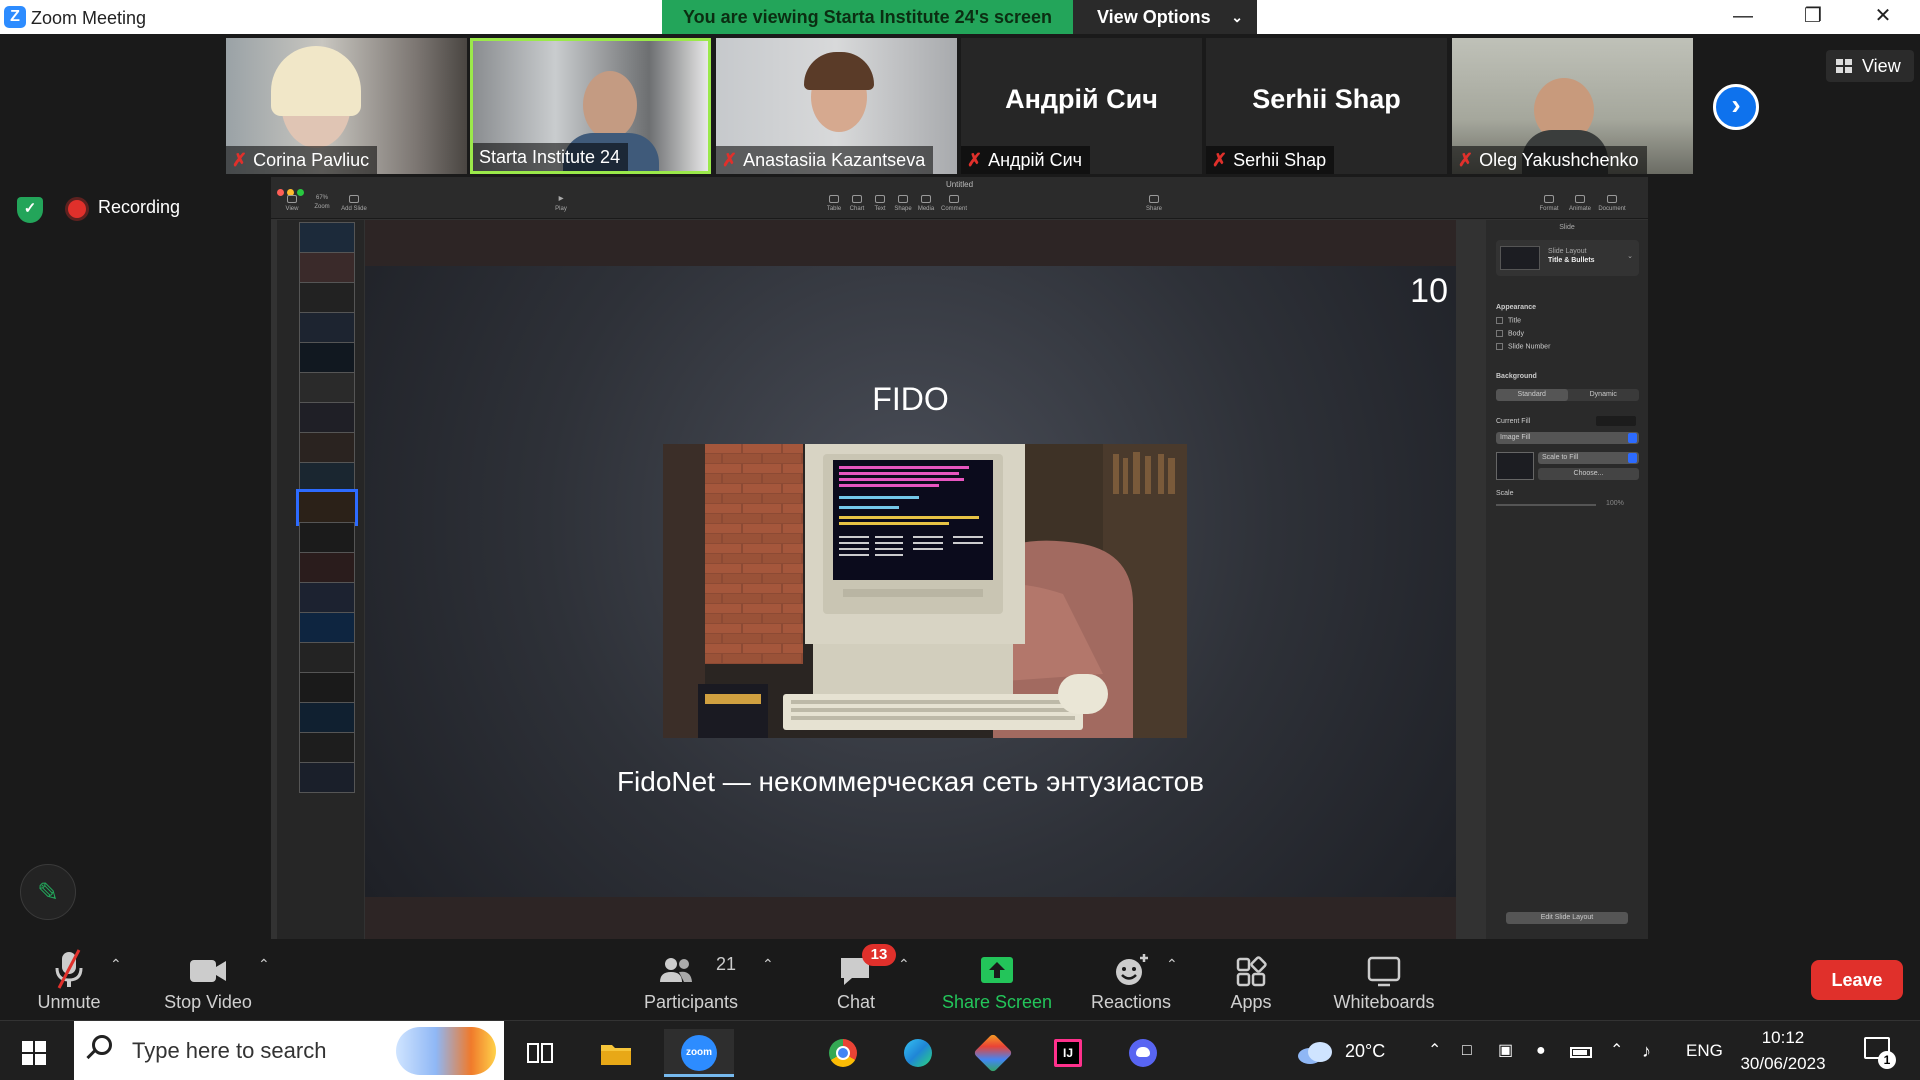 The height and width of the screenshot is (1080, 1920). What do you see at coordinates (1581, 1050) in the screenshot?
I see `battery-icon` at bounding box center [1581, 1050].